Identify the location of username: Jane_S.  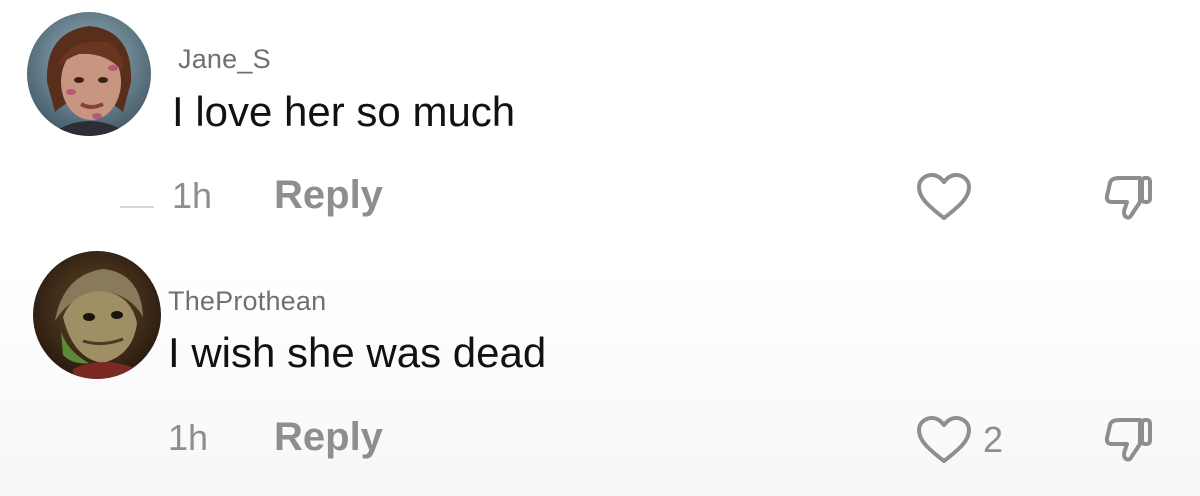
(224, 59).